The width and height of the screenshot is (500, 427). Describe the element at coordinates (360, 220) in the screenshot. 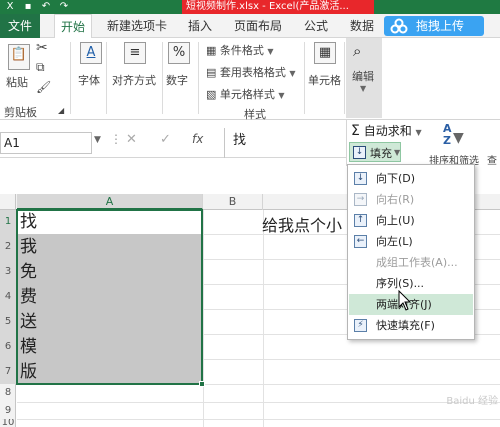

I see `arrow-up-icon: ↑` at that location.